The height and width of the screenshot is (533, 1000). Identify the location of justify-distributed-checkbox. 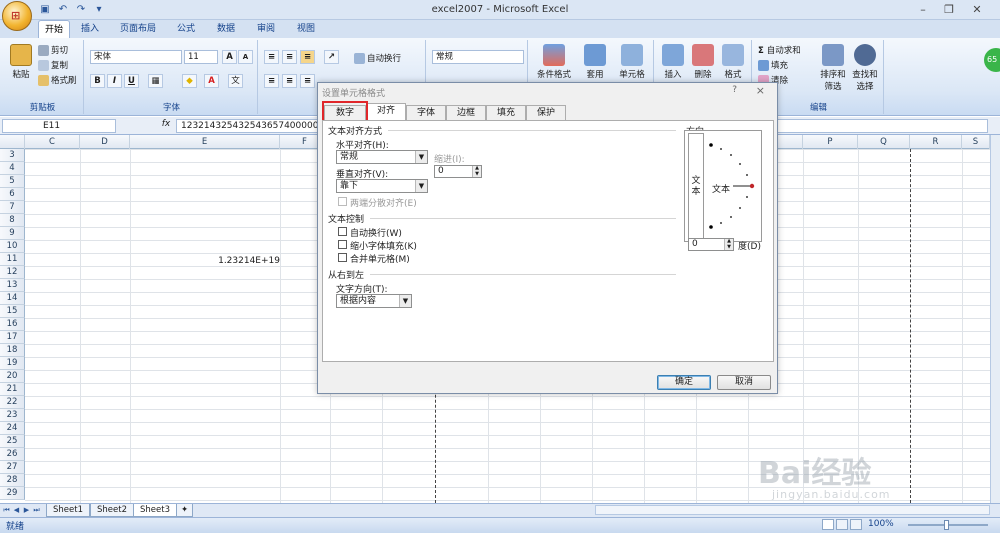
(342, 201).